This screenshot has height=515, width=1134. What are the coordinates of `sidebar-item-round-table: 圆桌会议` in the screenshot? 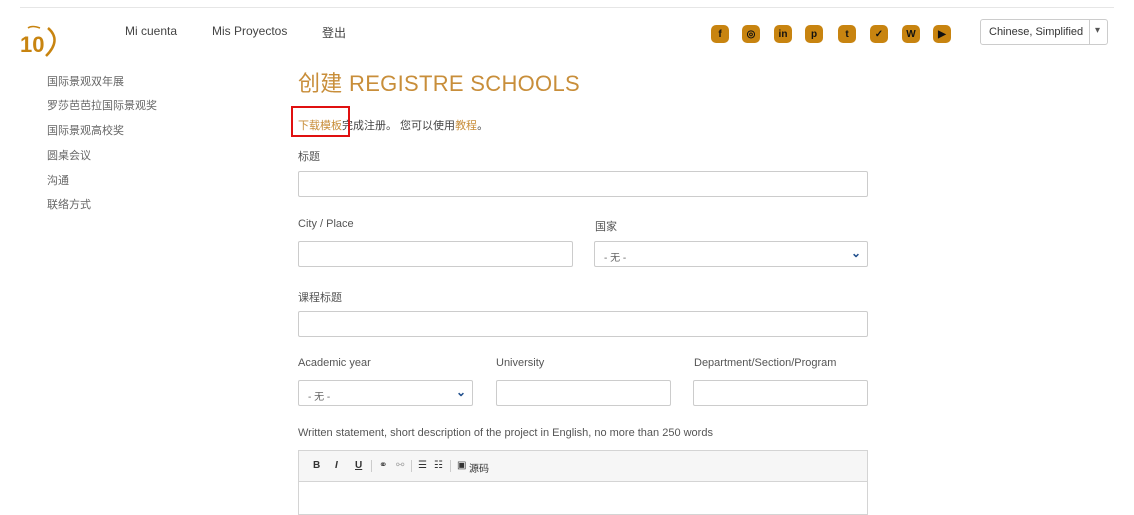 It's located at (69, 155).